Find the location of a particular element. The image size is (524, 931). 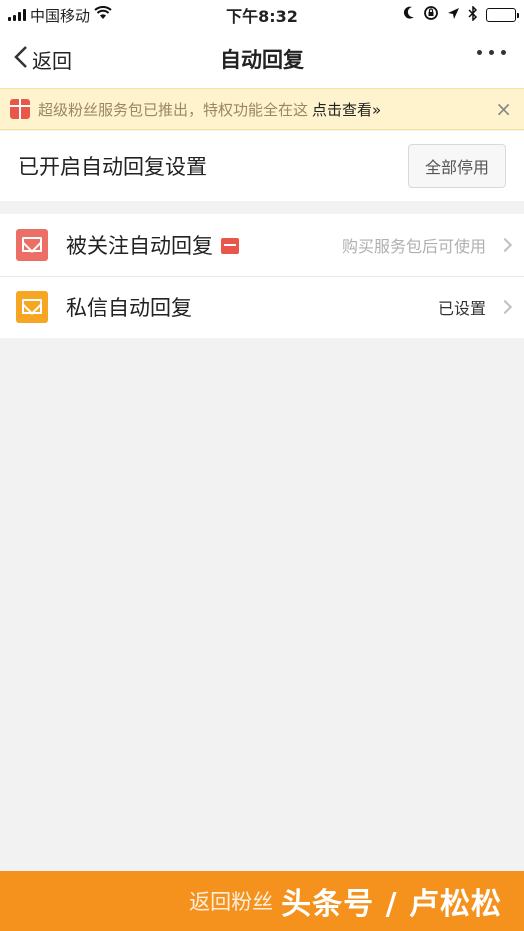

row-label: 被关注自动回复 is located at coordinates (139, 246).